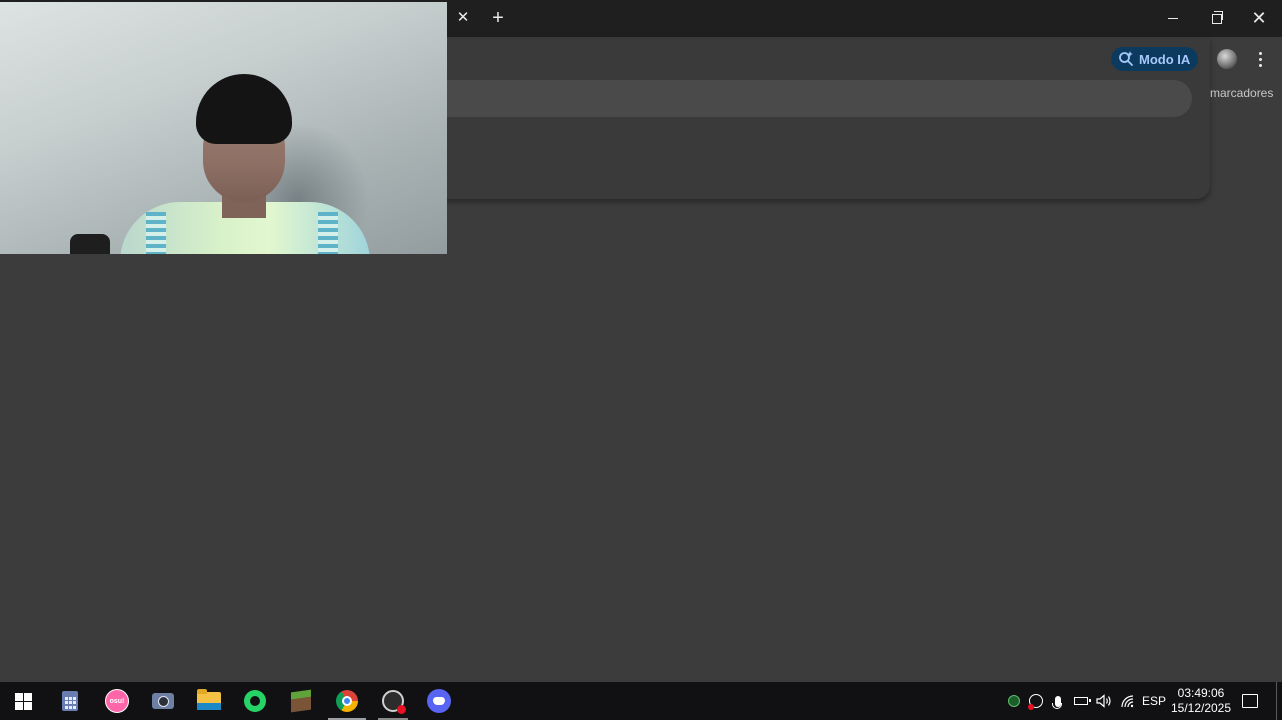 Image resolution: width=1282 pixels, height=720 pixels. I want to click on minecraft-icon, so click(301, 701).